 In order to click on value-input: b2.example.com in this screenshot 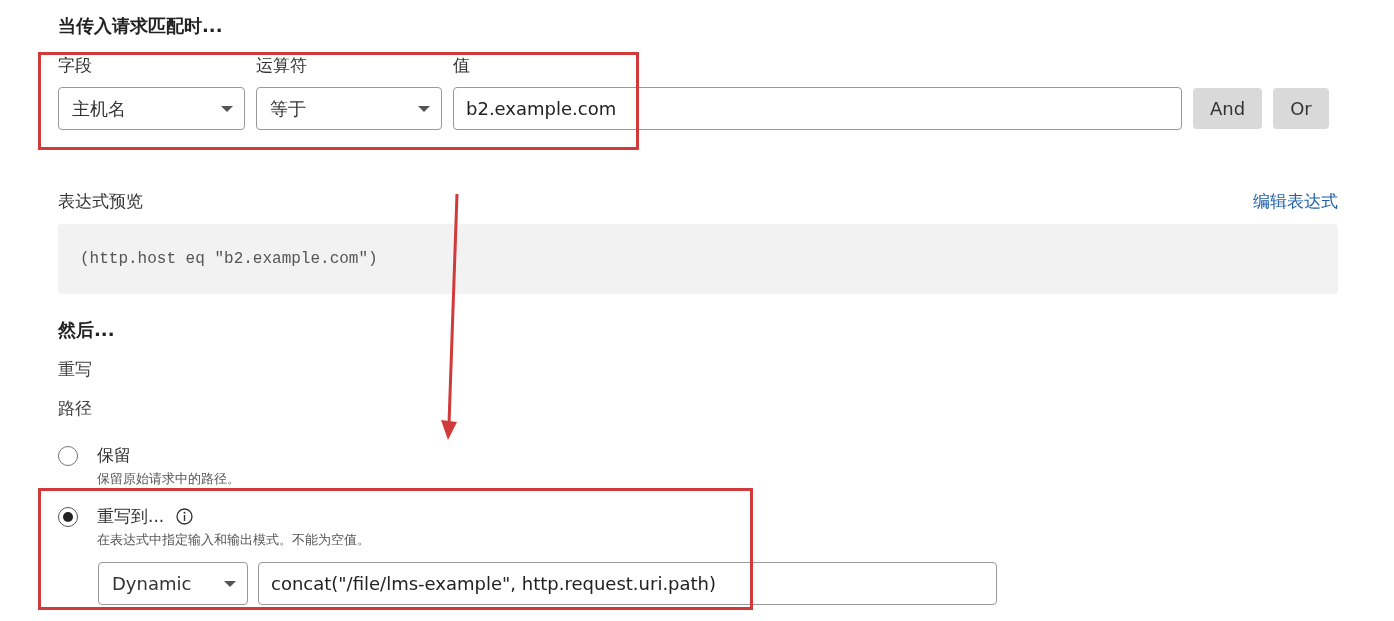, I will do `click(817, 108)`.